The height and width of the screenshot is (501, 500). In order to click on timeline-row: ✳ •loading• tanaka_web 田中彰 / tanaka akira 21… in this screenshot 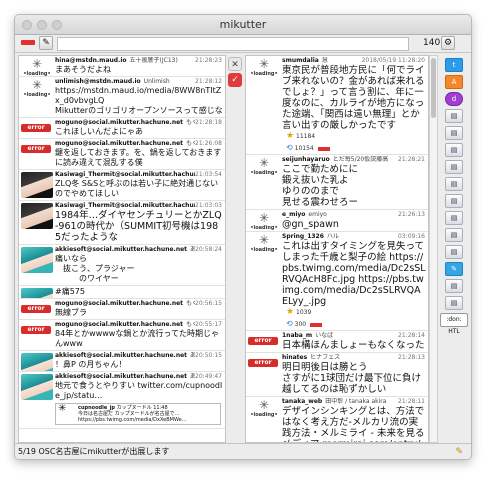, I will do `click(337, 419)`.